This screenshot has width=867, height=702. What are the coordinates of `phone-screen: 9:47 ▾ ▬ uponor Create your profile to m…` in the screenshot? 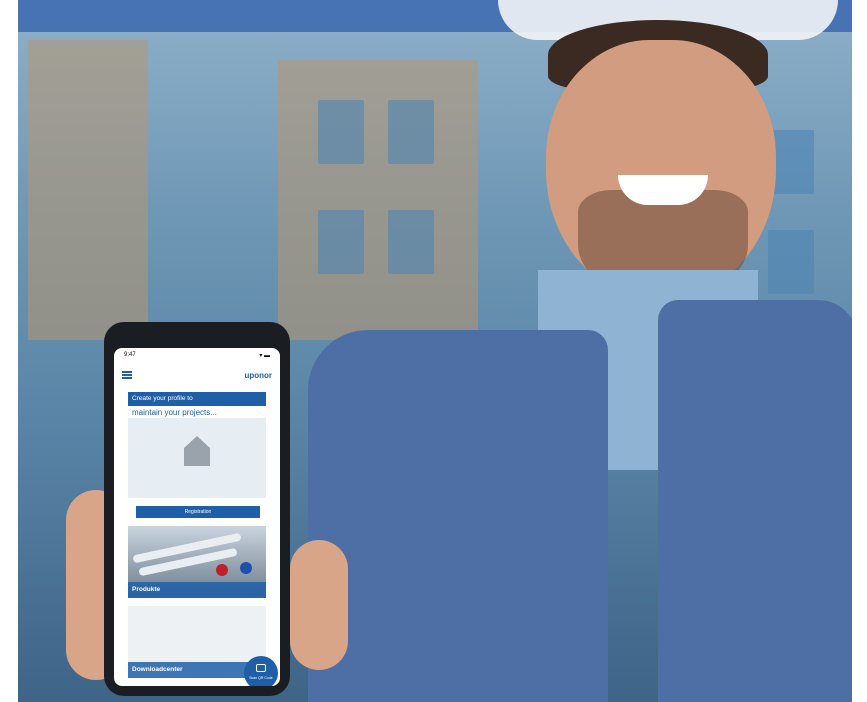 It's located at (197, 517).